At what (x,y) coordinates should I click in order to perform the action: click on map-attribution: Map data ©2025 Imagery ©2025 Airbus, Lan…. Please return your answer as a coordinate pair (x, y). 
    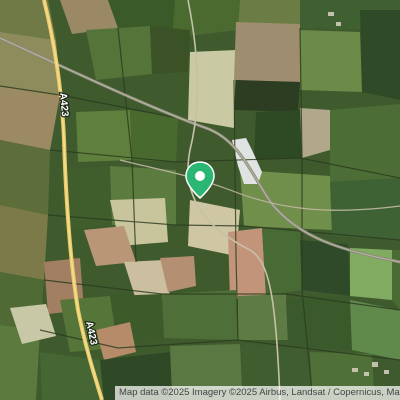
    Looking at the image, I should click on (257, 393).